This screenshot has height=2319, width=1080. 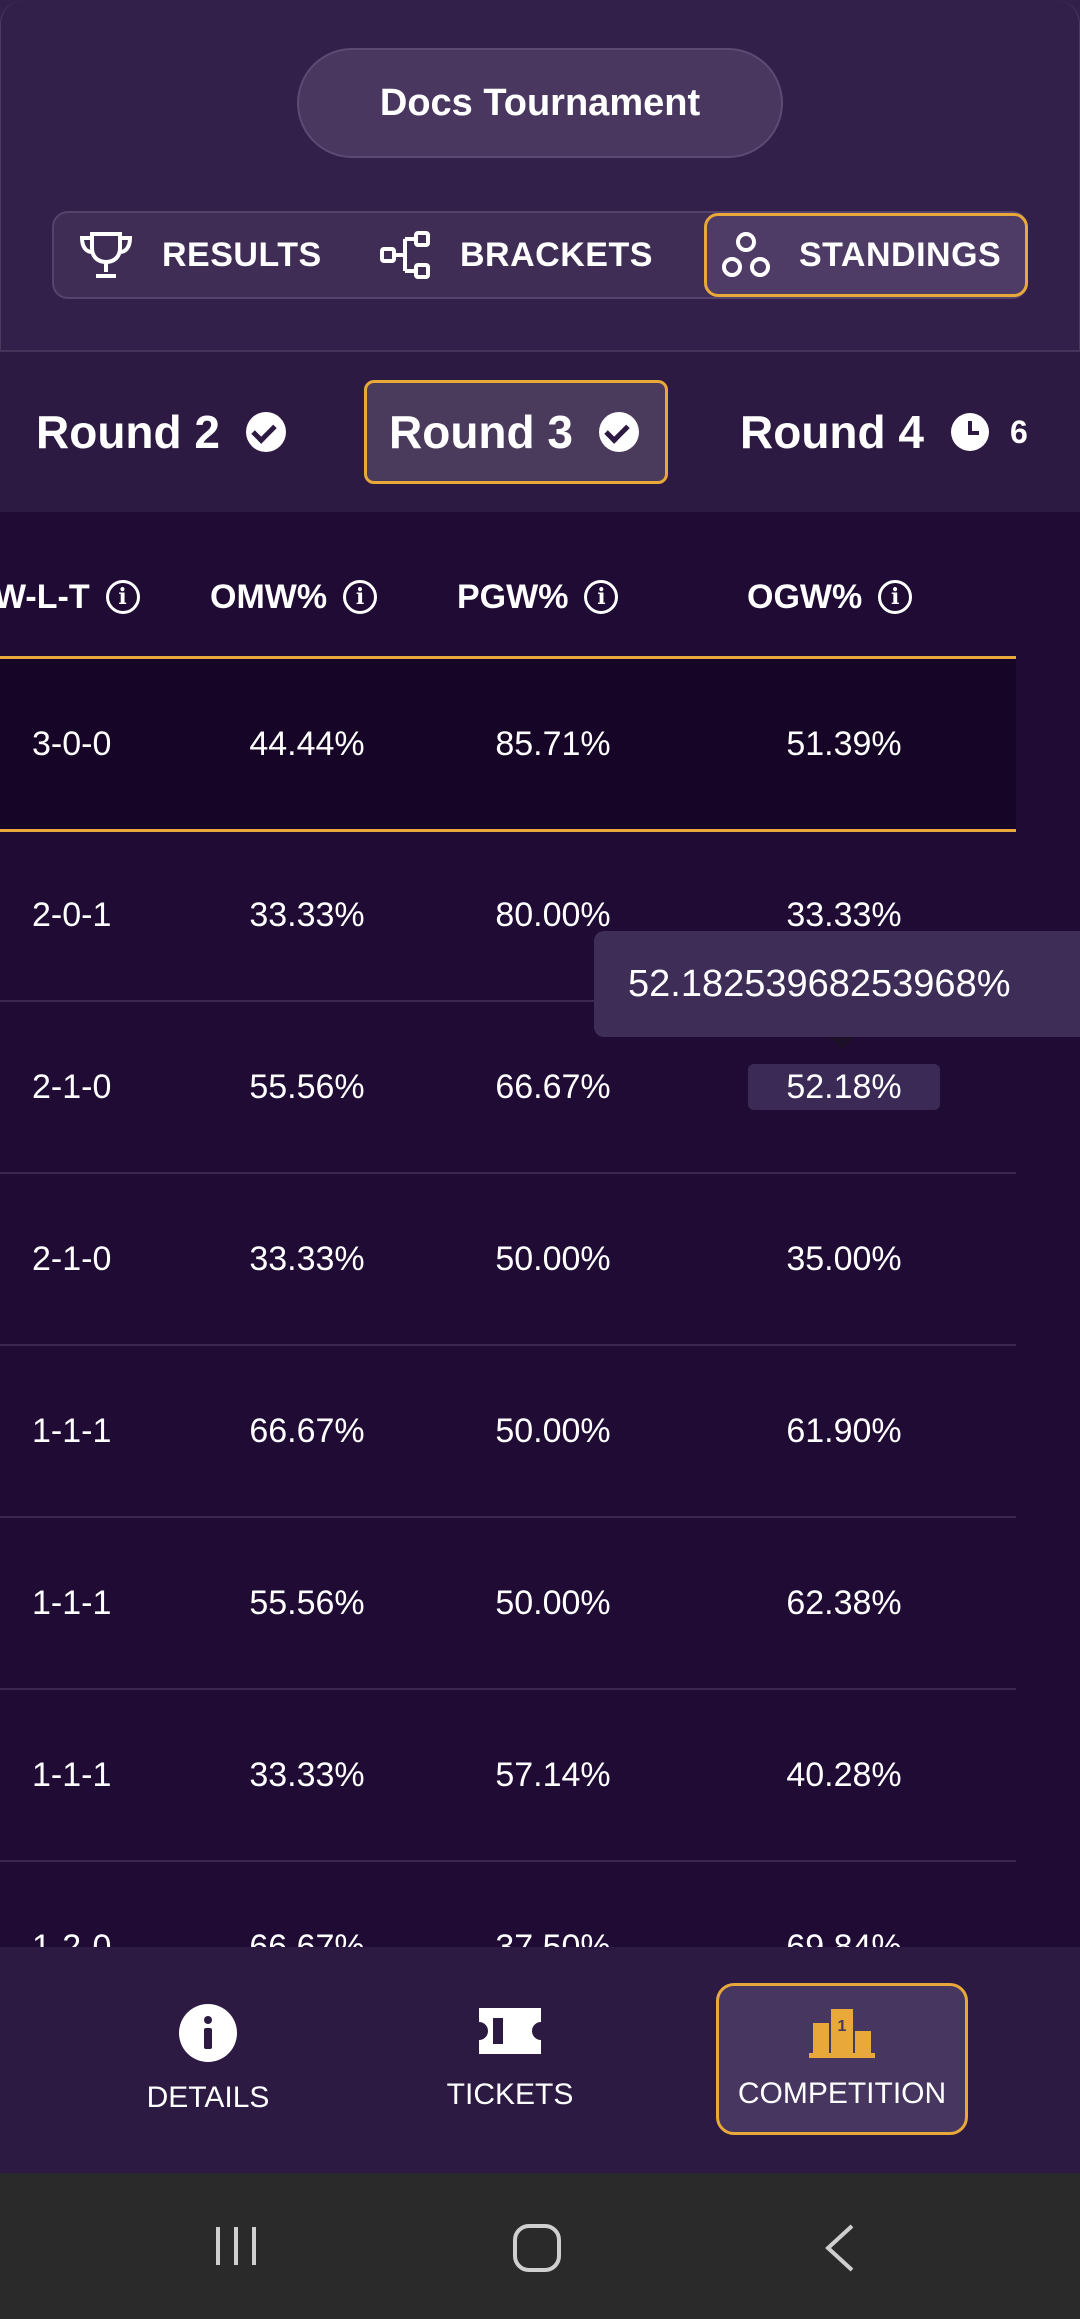 I want to click on nav-details: DETAILS, so click(x=208, y=2059).